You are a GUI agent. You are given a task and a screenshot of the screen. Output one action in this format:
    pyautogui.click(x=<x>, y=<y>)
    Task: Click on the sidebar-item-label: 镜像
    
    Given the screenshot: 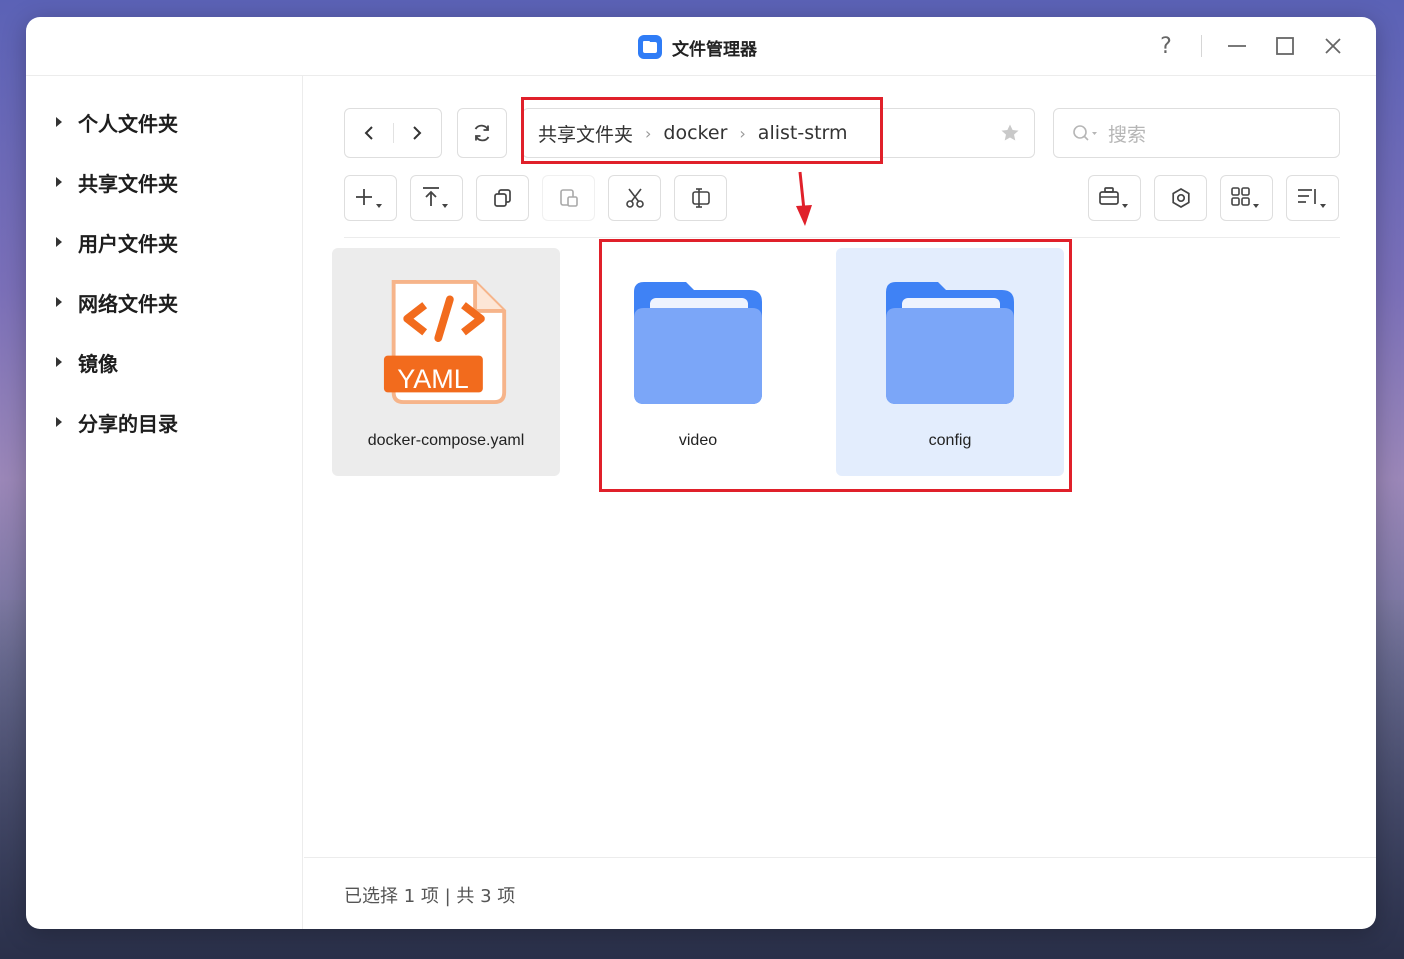 What is the action you would take?
    pyautogui.click(x=98, y=363)
    